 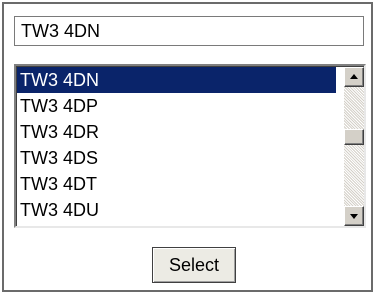 I want to click on chevron-down-icon, so click(x=354, y=216).